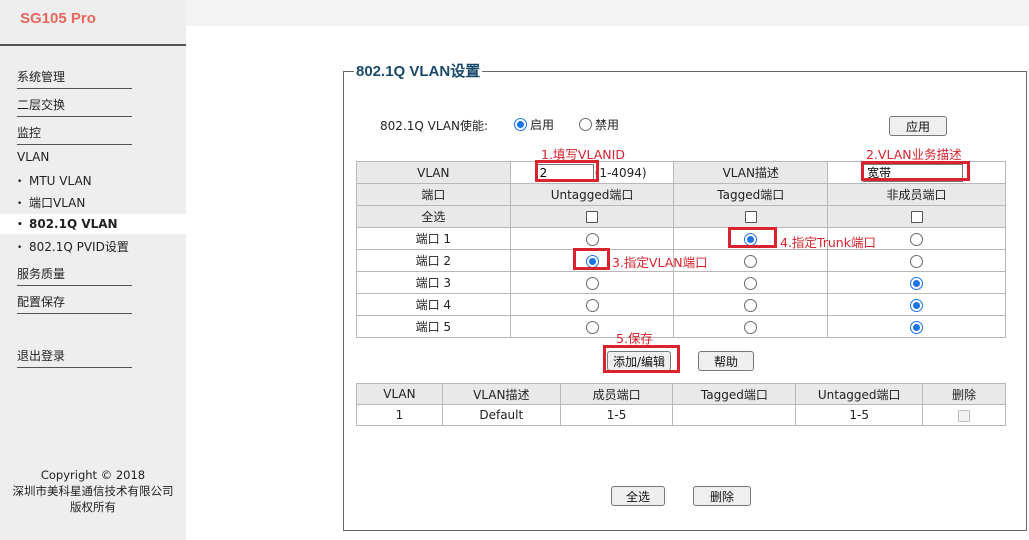 The image size is (1029, 540). What do you see at coordinates (681, 238) in the screenshot?
I see `table-row: 端口 1` at bounding box center [681, 238].